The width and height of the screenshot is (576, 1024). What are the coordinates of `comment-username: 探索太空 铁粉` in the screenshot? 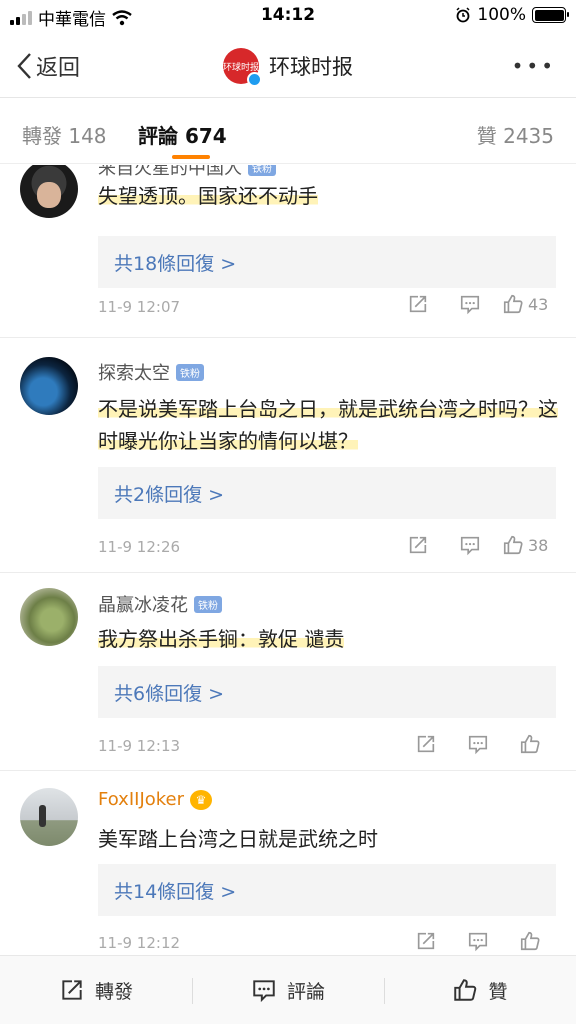 It's located at (151, 372).